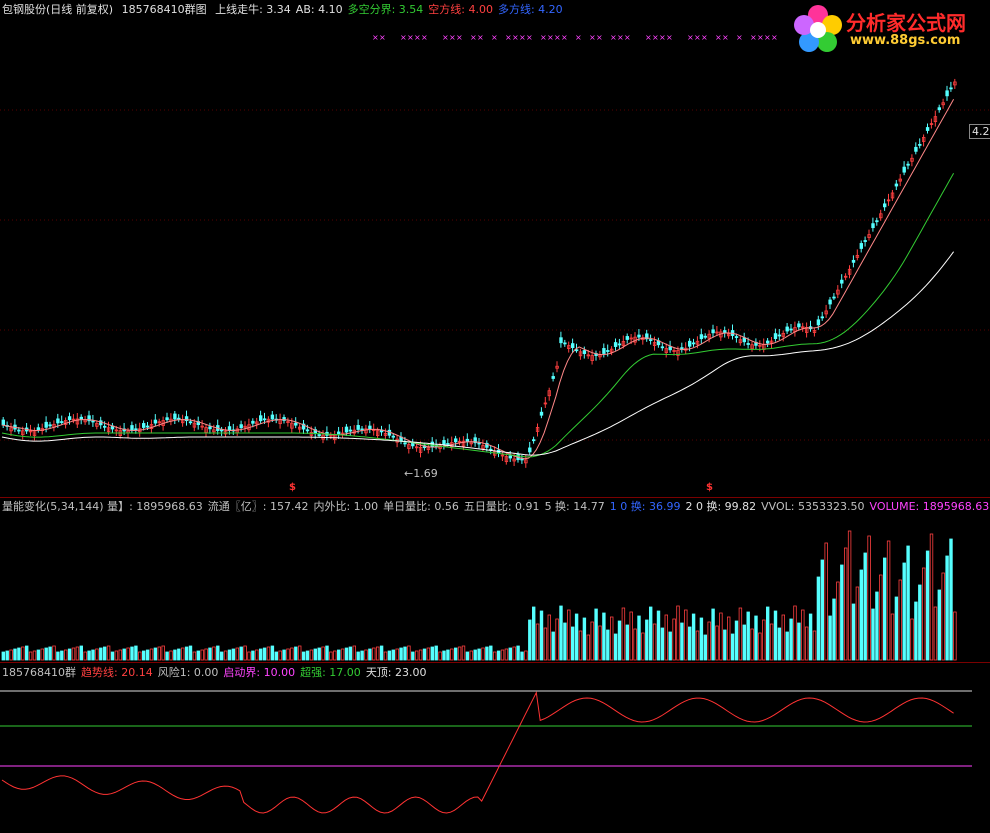 Image resolution: width=990 pixels, height=833 pixels. Describe the element at coordinates (495, 662) in the screenshot. I see `pane-divider-bottom` at that location.